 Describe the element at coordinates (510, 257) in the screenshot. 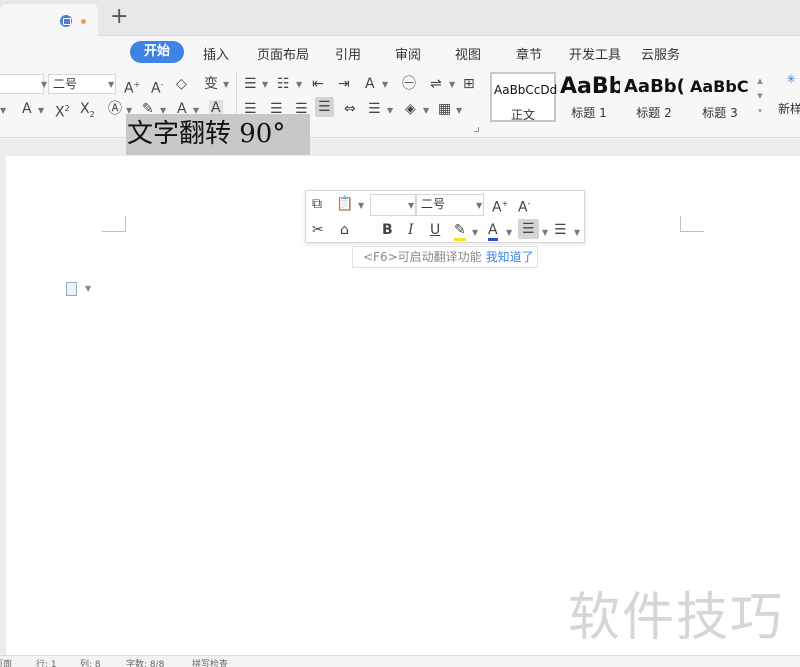

I see `dismiss-hint-link: 我知道了` at that location.